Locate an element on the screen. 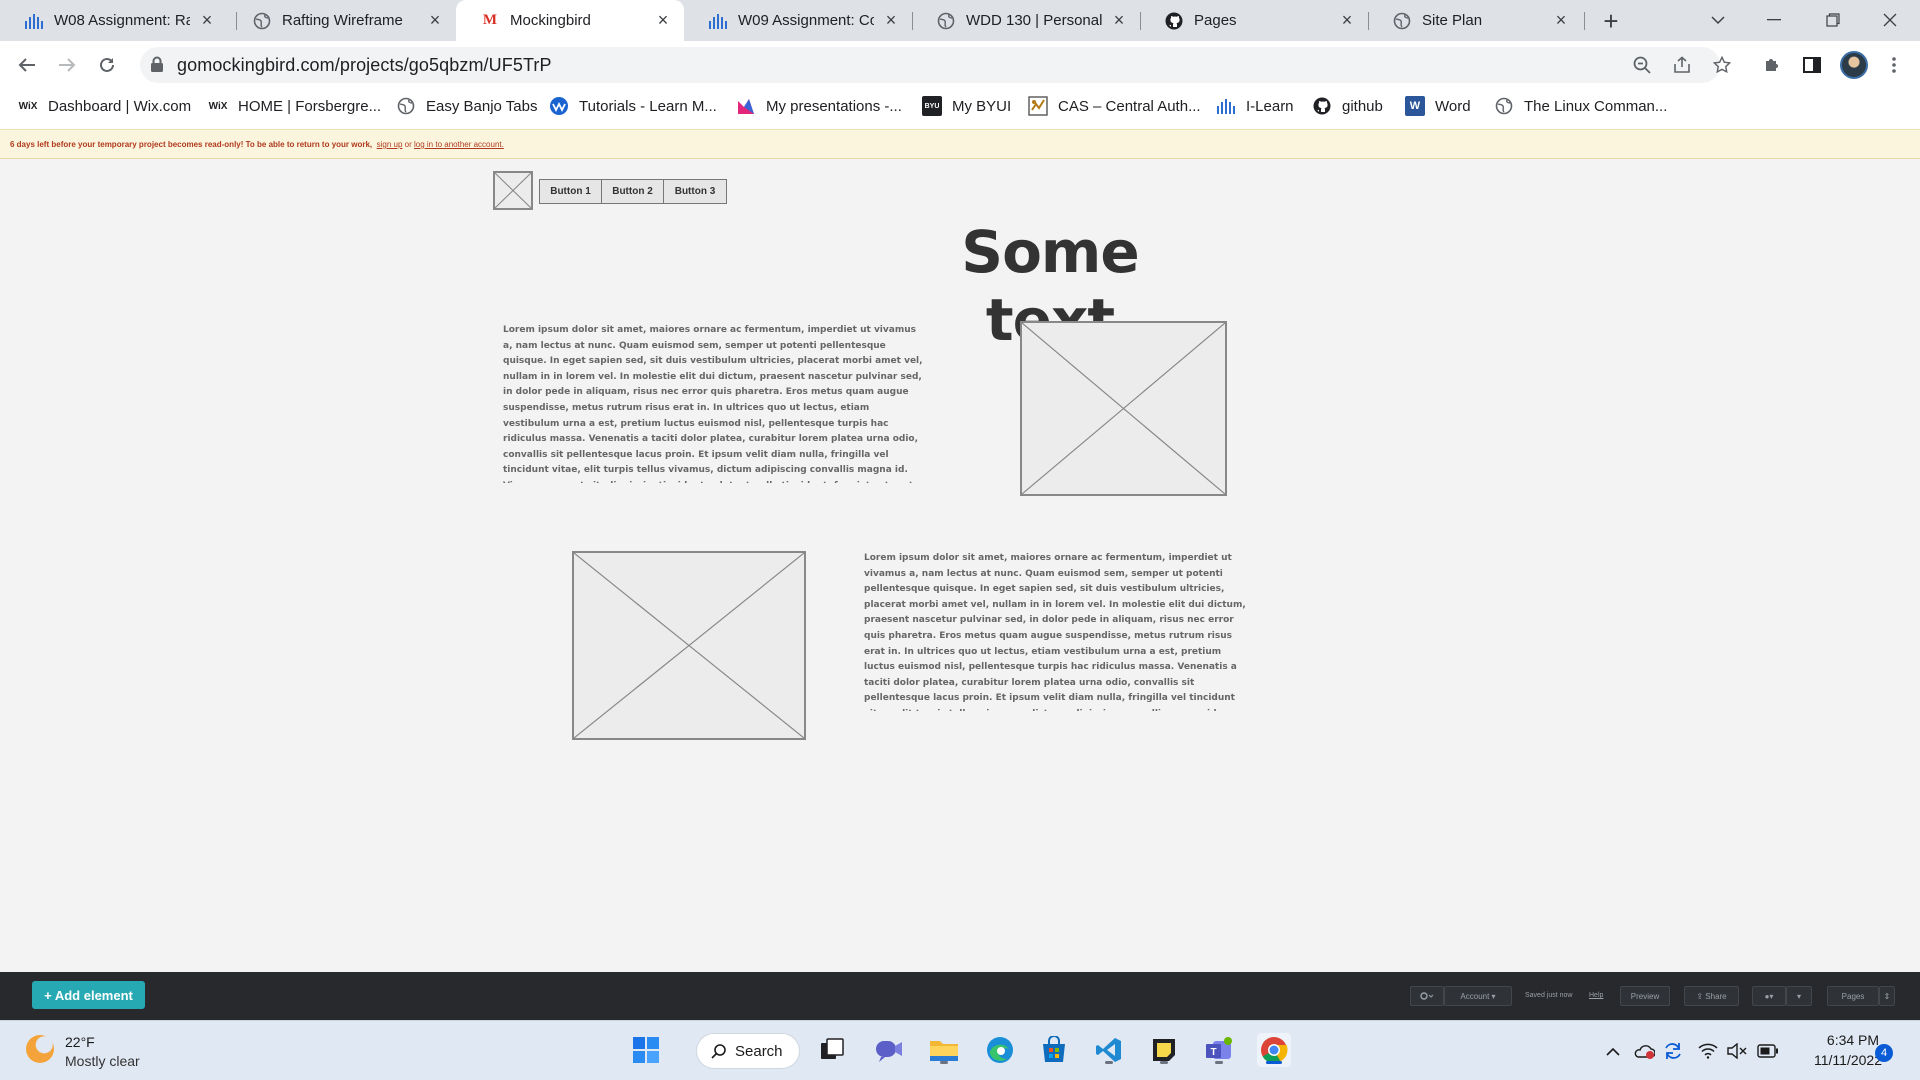 The image size is (1920, 1080). task-view-icon is located at coordinates (832, 1050).